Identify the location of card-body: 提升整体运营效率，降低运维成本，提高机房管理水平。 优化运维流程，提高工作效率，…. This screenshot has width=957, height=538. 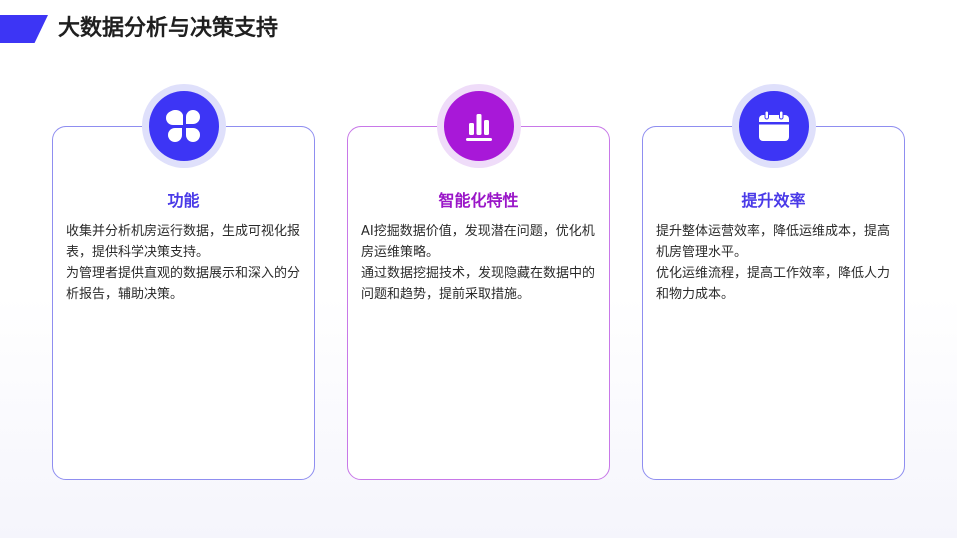
(775, 263).